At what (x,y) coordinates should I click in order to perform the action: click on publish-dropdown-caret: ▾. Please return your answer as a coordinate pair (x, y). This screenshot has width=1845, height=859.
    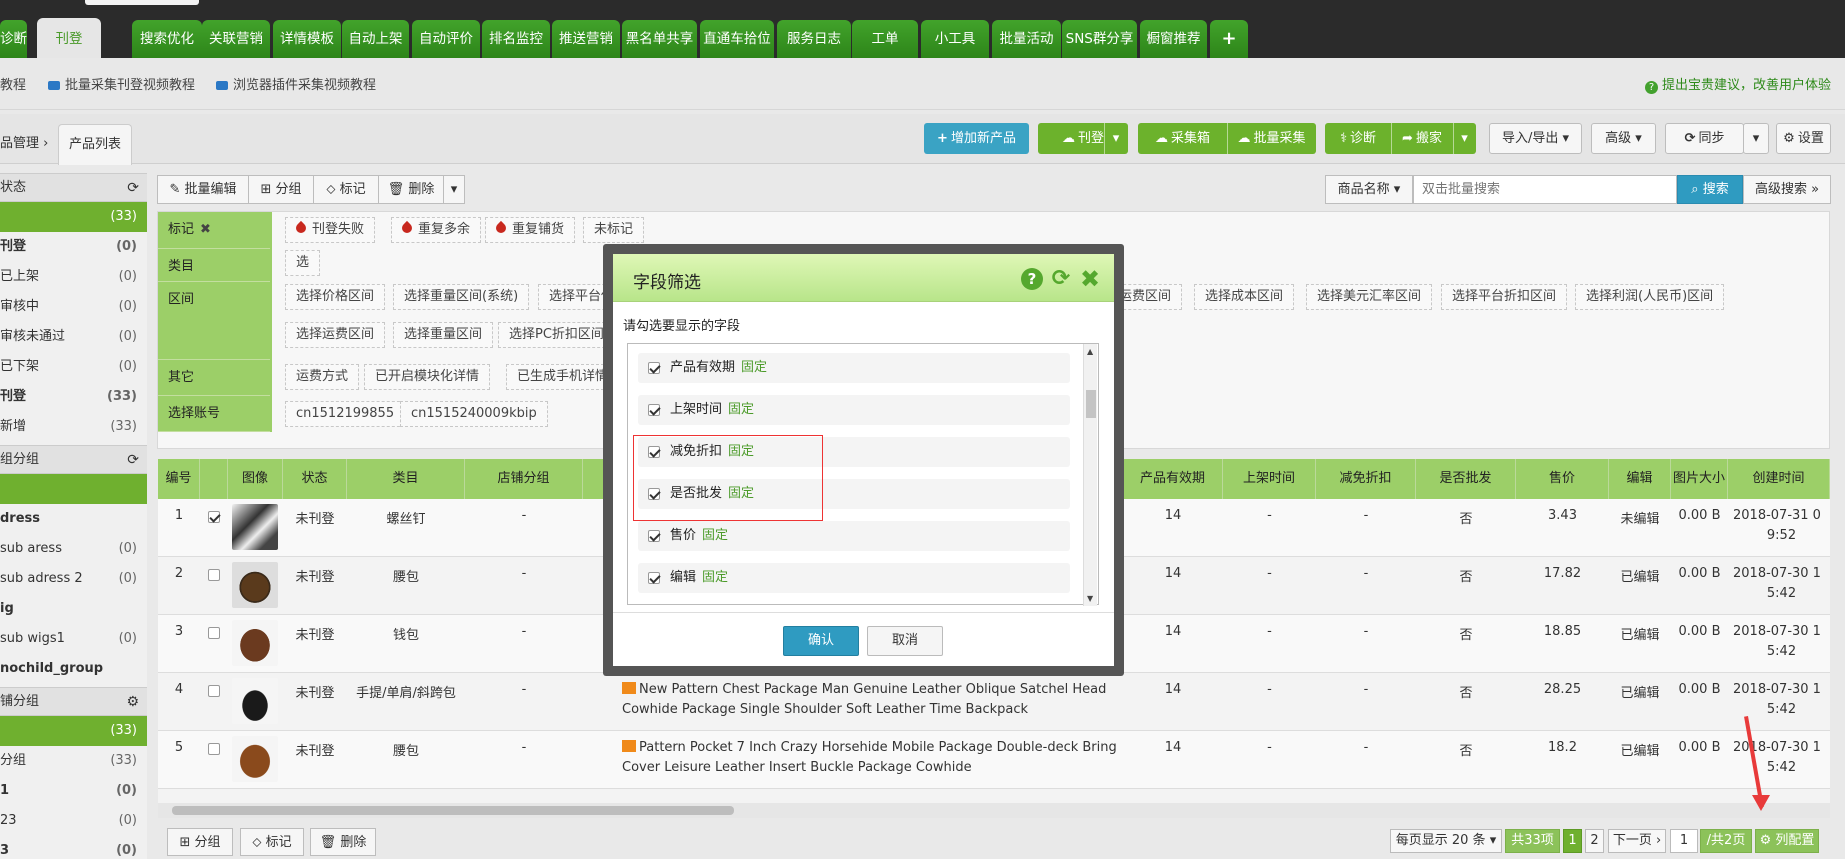
    Looking at the image, I should click on (1116, 138).